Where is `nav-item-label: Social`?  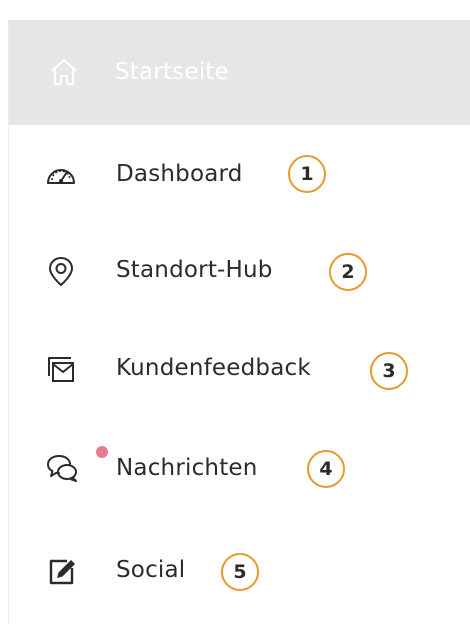 nav-item-label: Social is located at coordinates (151, 570).